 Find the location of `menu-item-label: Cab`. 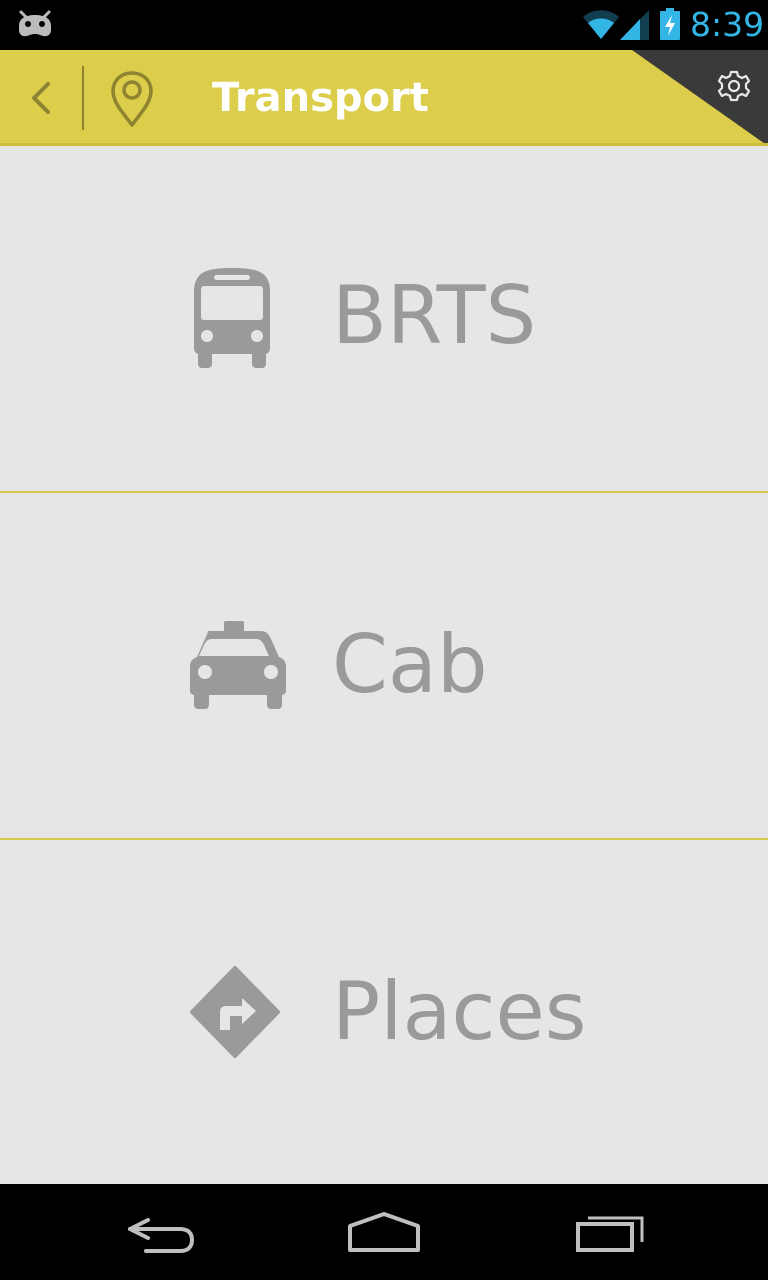

menu-item-label: Cab is located at coordinates (410, 664).